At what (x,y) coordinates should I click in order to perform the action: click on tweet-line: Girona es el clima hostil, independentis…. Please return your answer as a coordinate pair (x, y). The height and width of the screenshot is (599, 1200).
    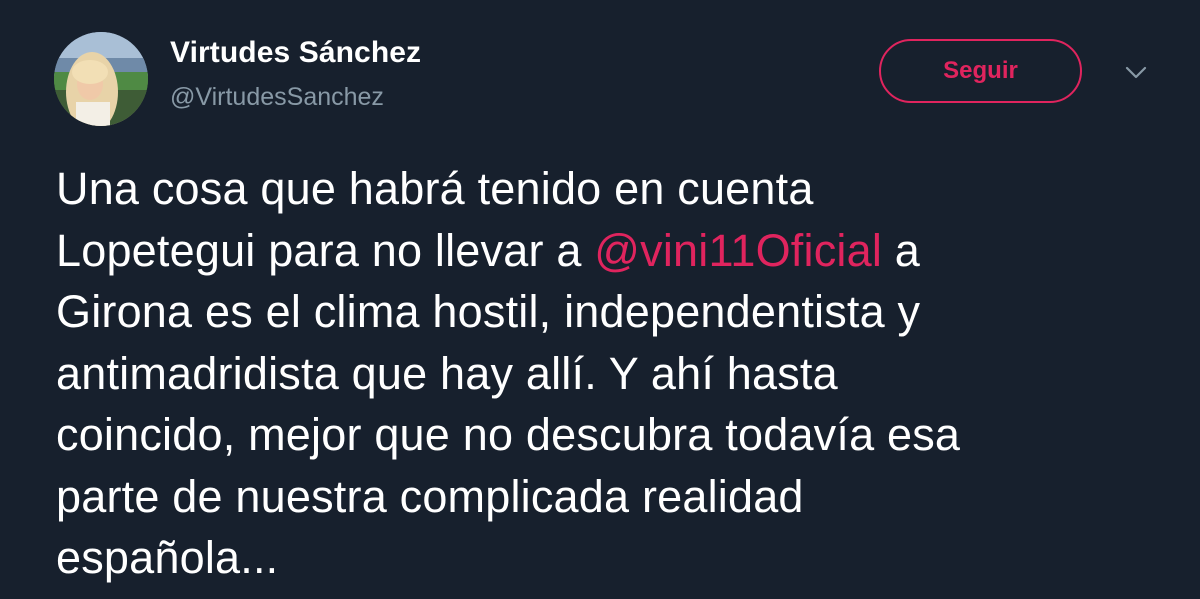
    Looking at the image, I should click on (488, 311).